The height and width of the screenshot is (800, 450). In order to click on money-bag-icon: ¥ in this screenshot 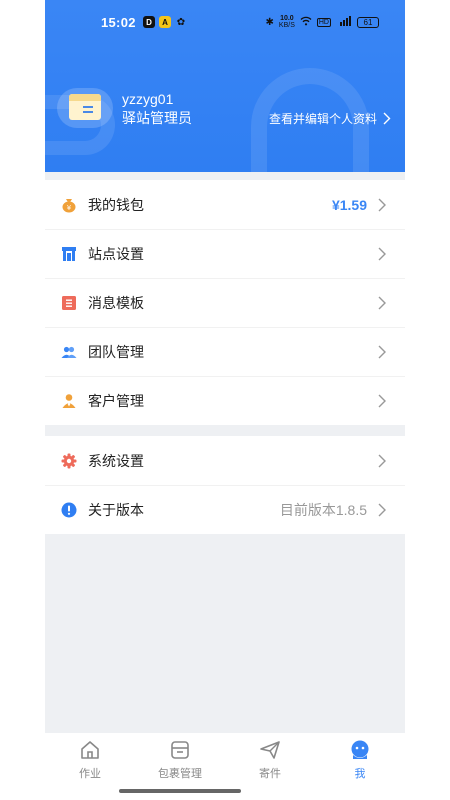, I will do `click(69, 205)`.